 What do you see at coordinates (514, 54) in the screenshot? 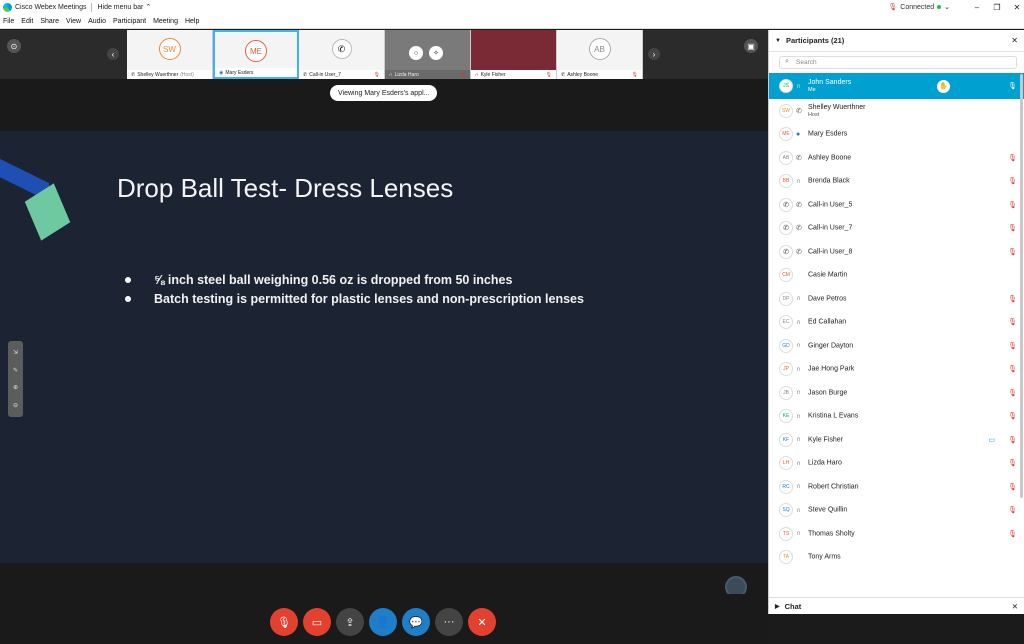
I see `video-tile-kyle: ∩ Kyle Fisher 🎙` at bounding box center [514, 54].